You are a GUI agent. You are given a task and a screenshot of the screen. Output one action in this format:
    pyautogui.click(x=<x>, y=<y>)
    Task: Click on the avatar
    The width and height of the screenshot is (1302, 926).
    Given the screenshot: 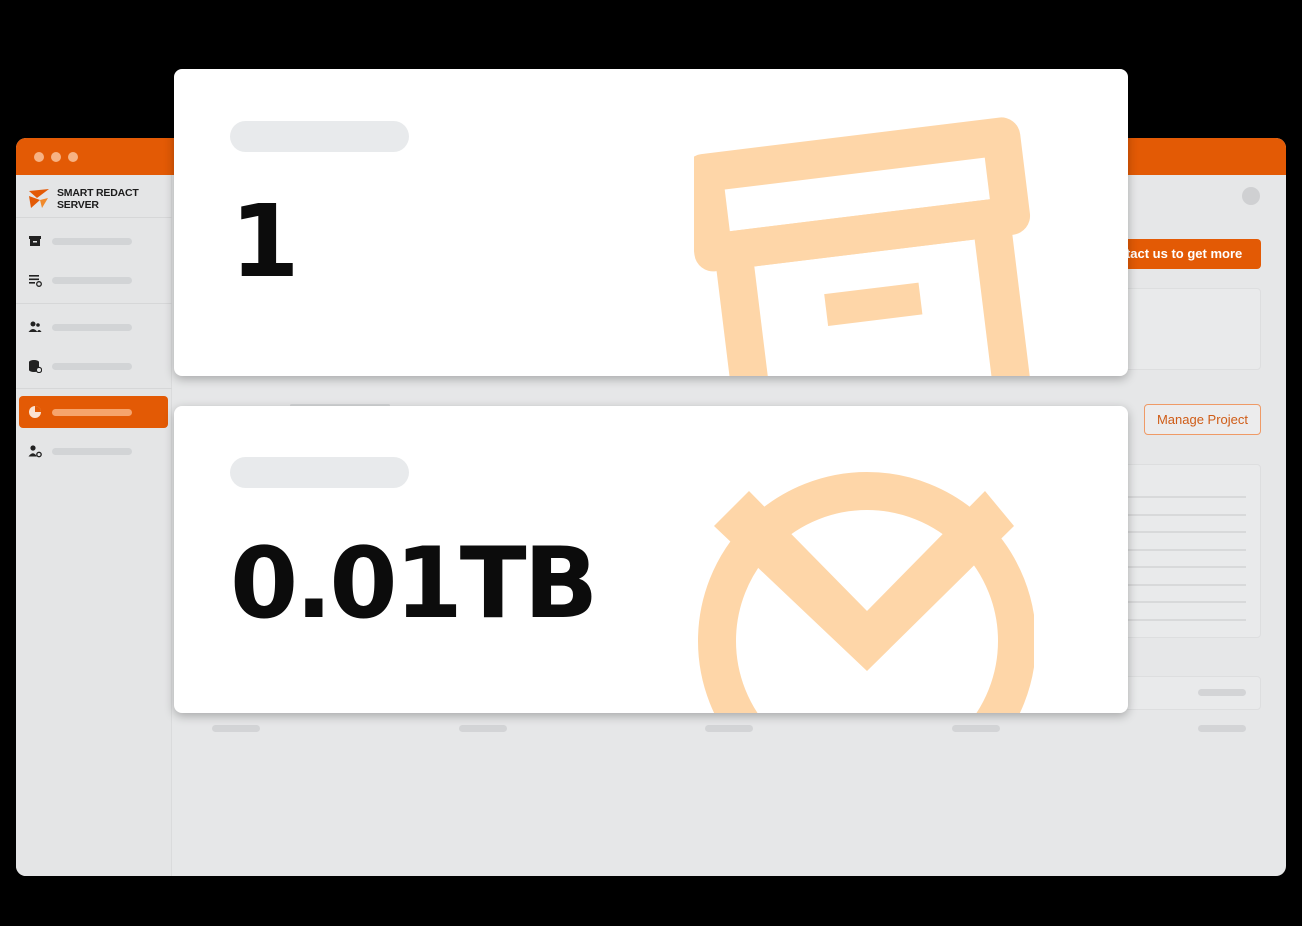 What is the action you would take?
    pyautogui.click(x=1251, y=196)
    